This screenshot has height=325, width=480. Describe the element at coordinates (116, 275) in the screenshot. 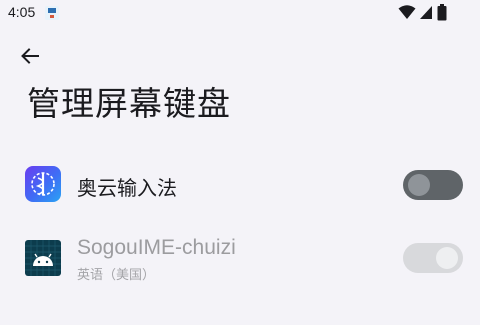

I see `keyboard-language: 英语（美国）` at that location.